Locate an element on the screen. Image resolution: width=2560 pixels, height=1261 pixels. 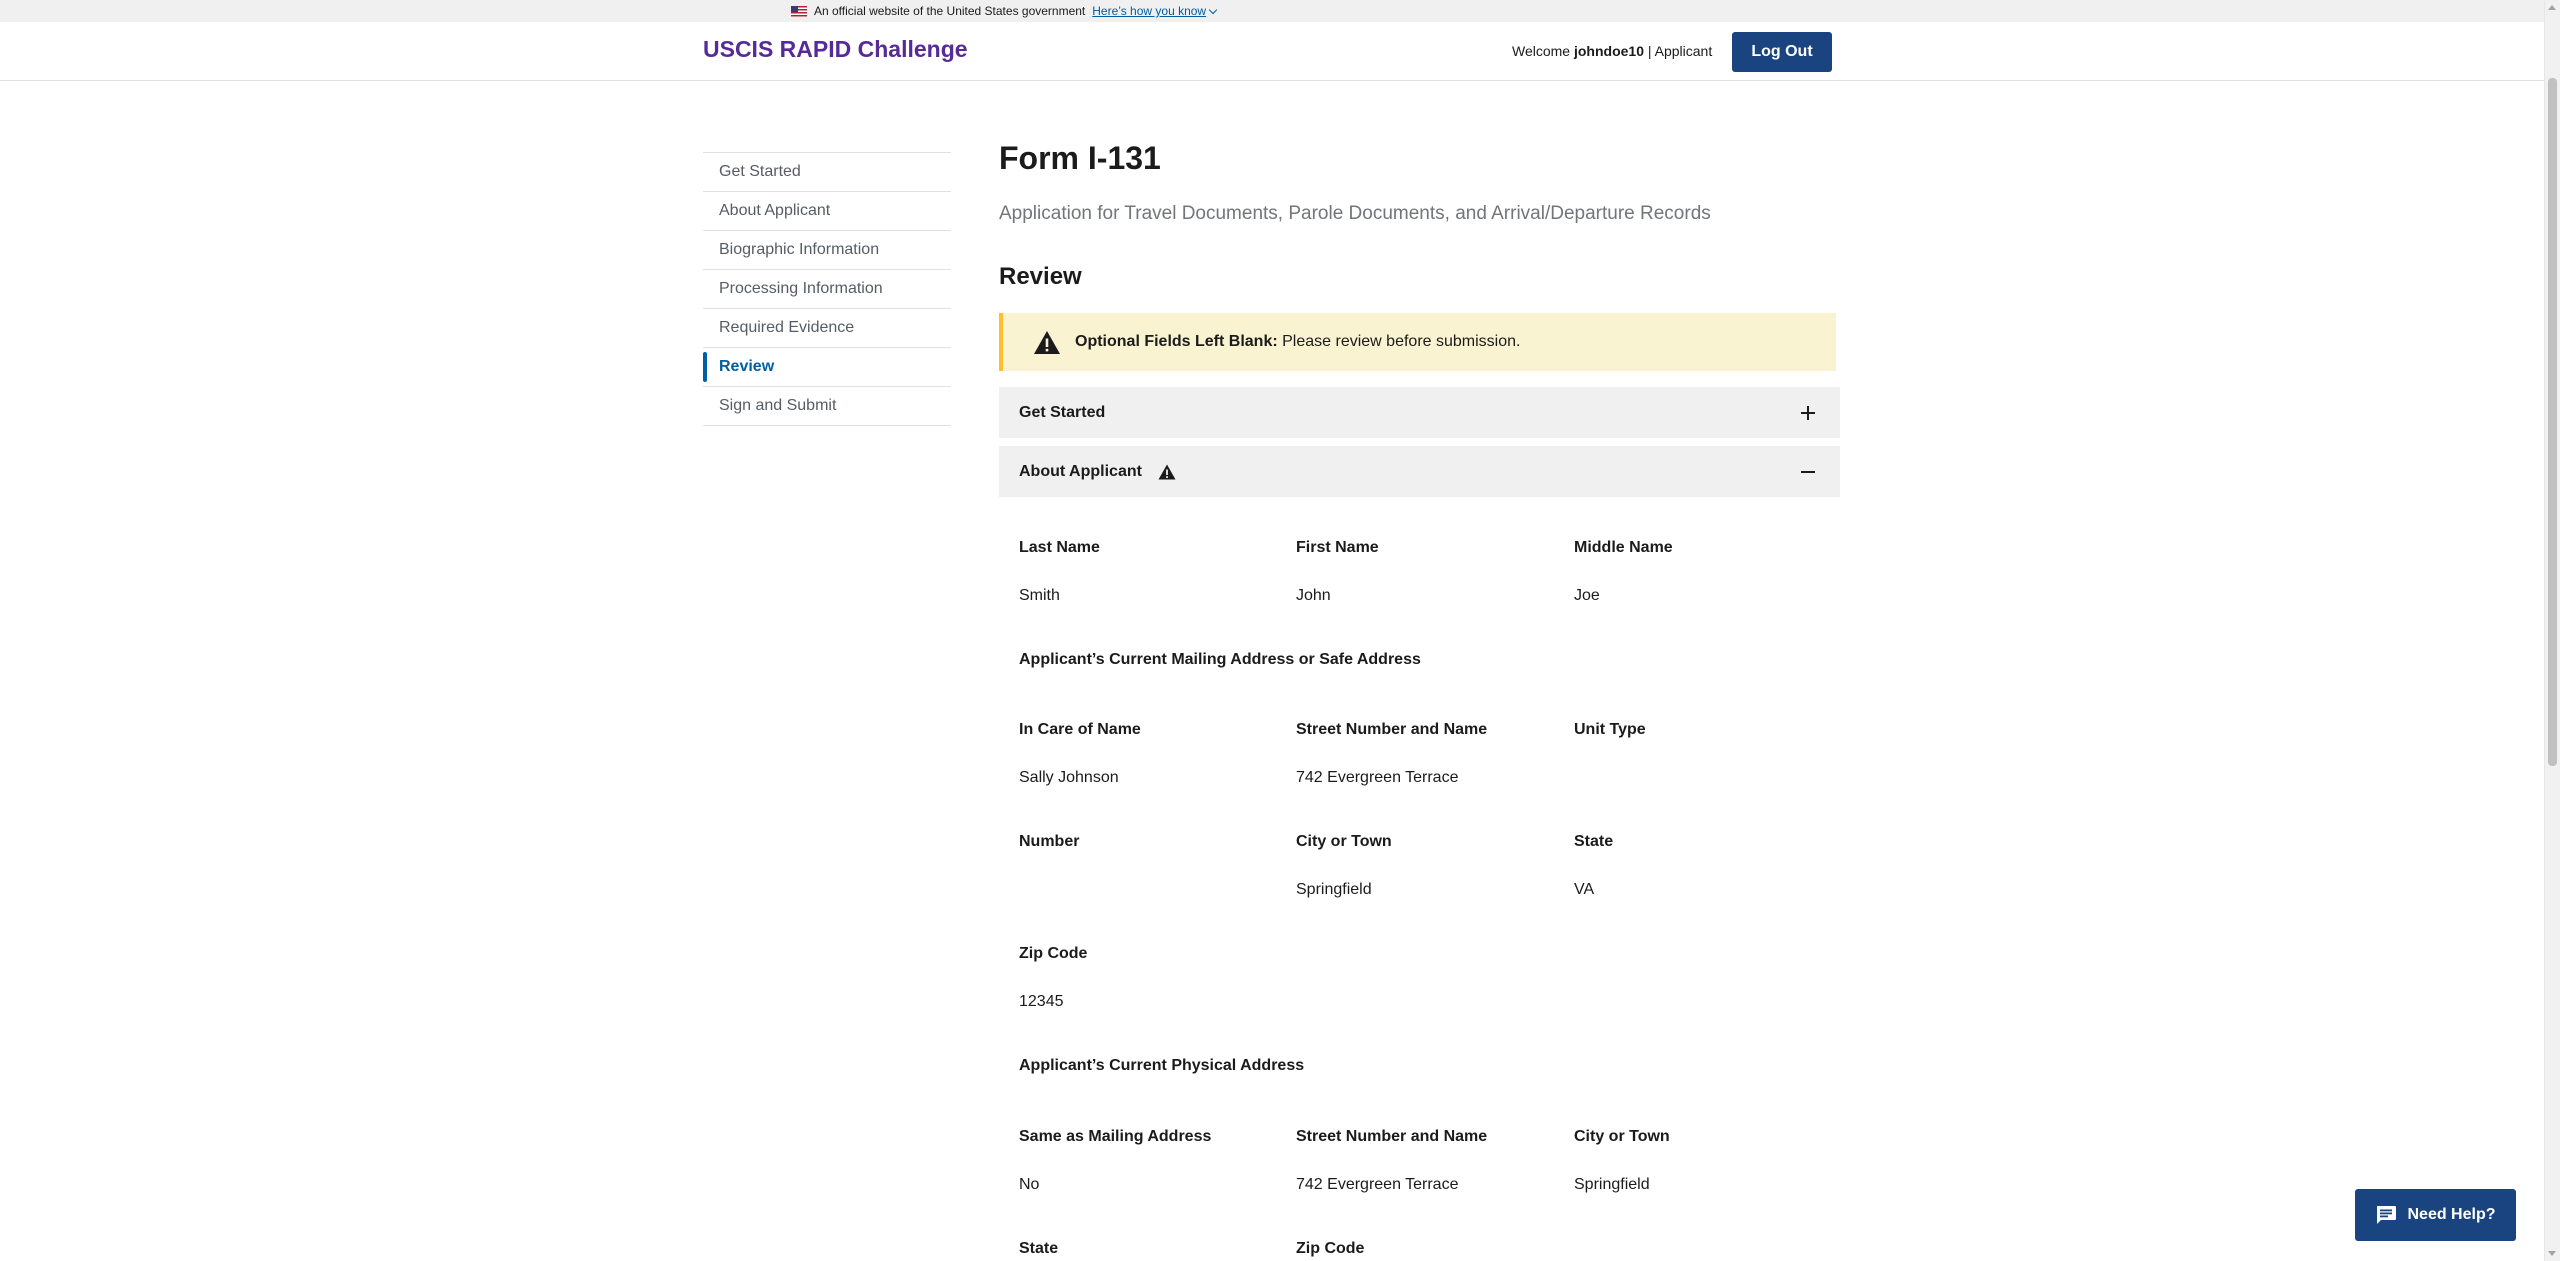
scroll-up-icon is located at coordinates (2552, 7).